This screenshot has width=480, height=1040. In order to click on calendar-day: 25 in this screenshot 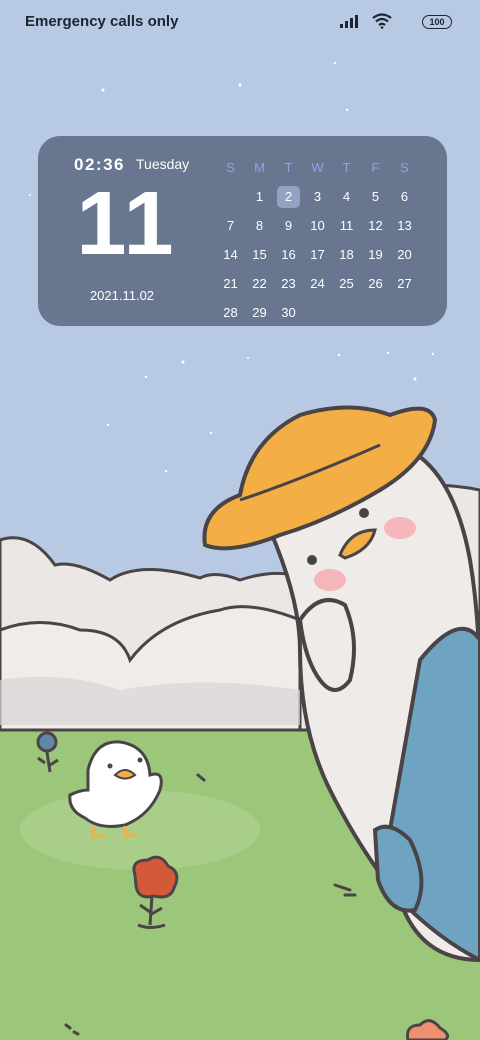, I will do `click(346, 283)`.